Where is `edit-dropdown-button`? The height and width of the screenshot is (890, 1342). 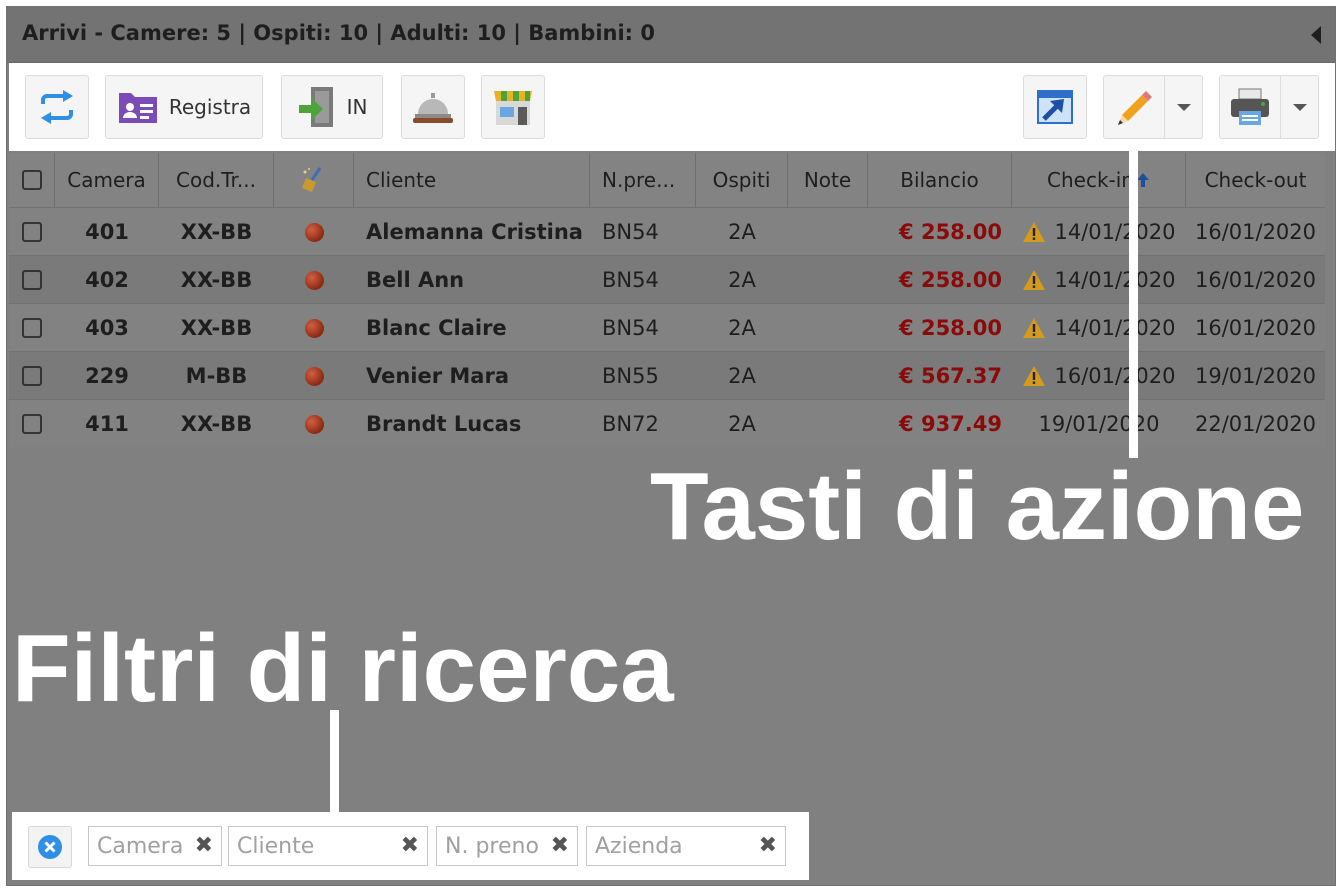
edit-dropdown-button is located at coordinates (1184, 107).